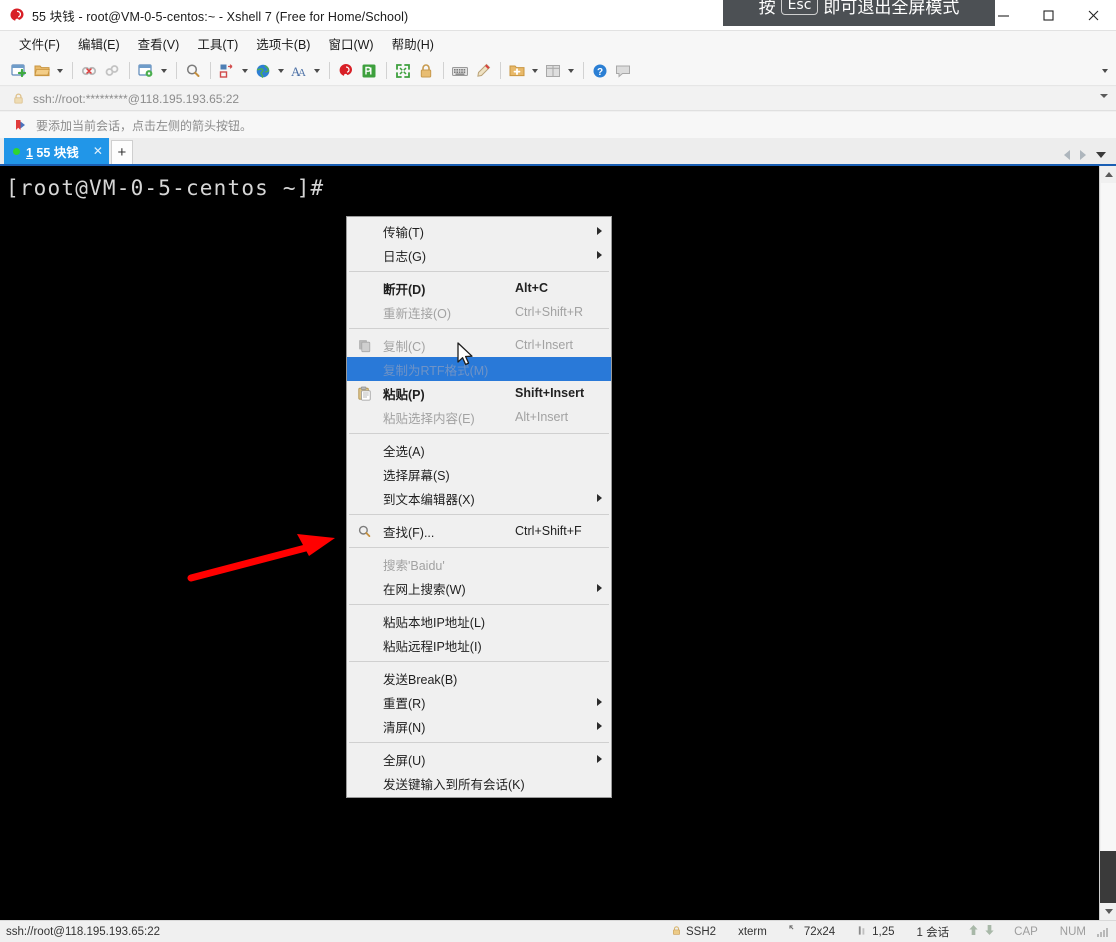 This screenshot has height=942, width=1116. Describe the element at coordinates (403, 232) in the screenshot. I see `menu-item-label: 传输(T)` at that location.